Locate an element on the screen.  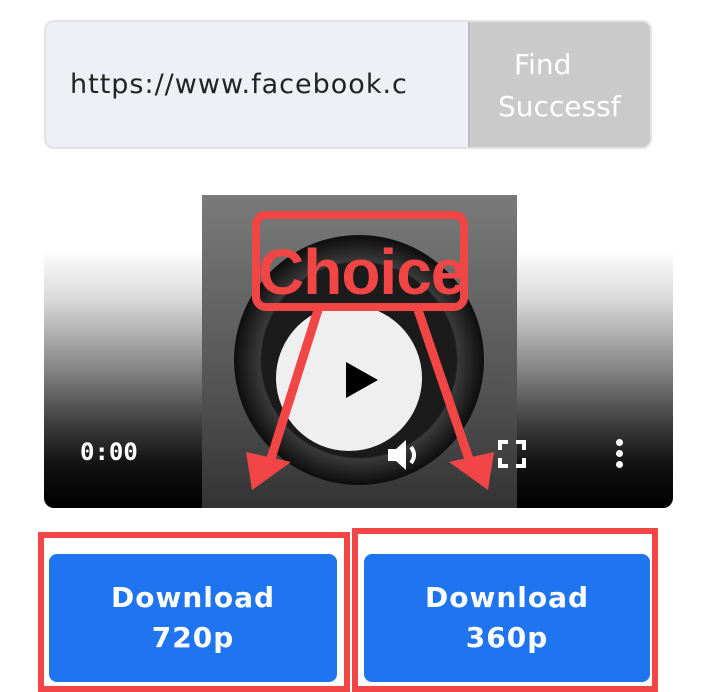
find-button: Find Successf is located at coordinates (559, 84).